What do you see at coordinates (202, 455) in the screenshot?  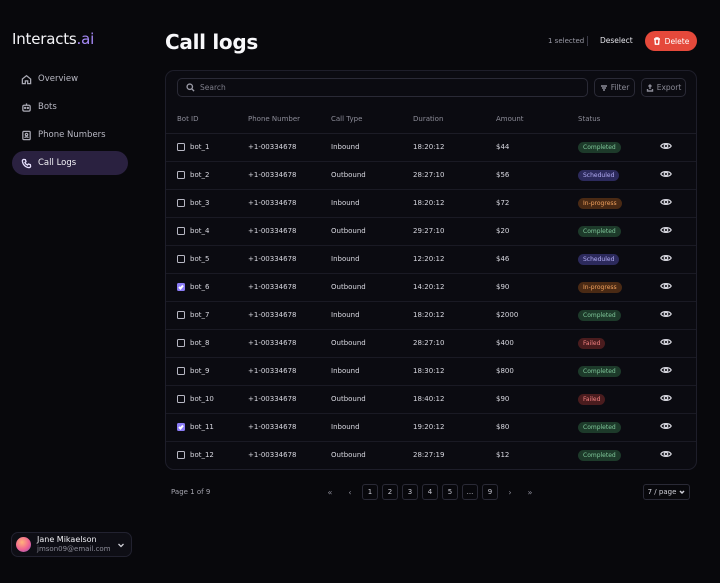 I see `bot-id: bot_12` at bounding box center [202, 455].